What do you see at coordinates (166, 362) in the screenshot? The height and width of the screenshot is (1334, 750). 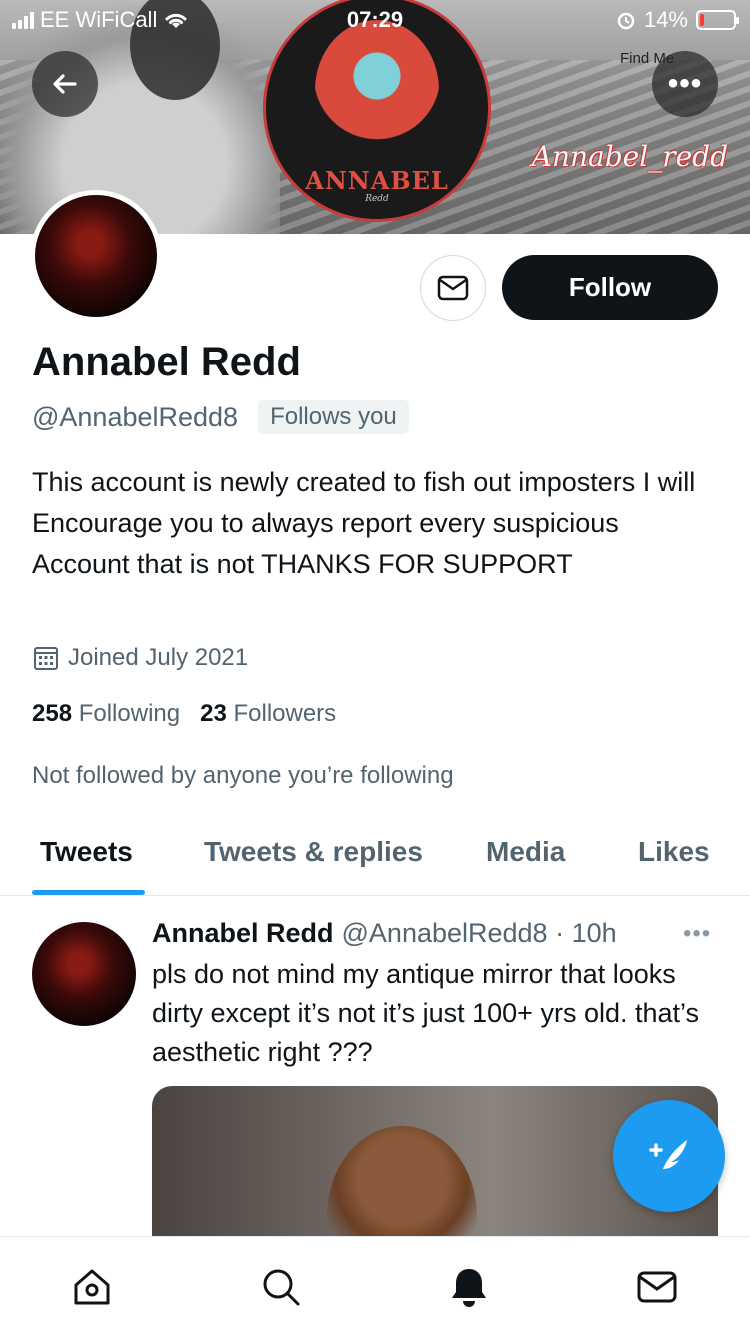 I see `profile-name: Annabel Redd` at bounding box center [166, 362].